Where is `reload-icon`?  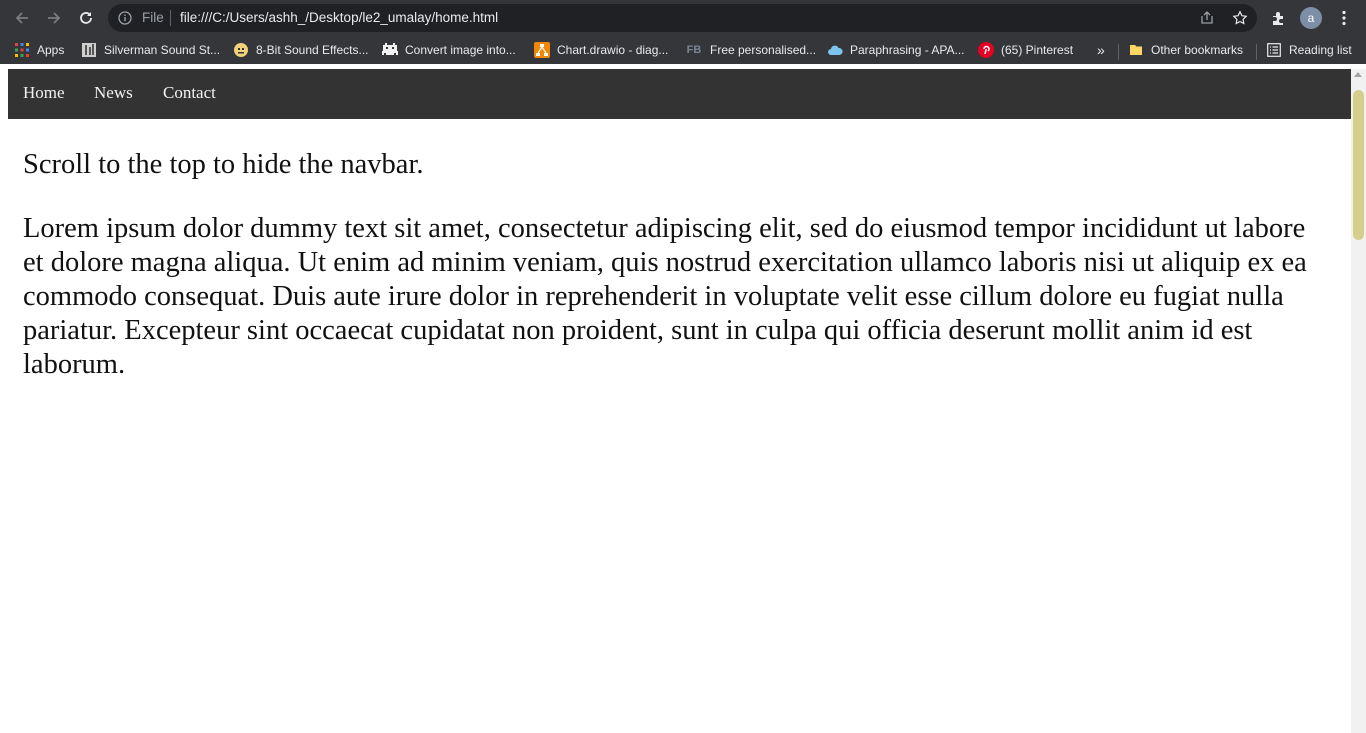 reload-icon is located at coordinates (86, 18).